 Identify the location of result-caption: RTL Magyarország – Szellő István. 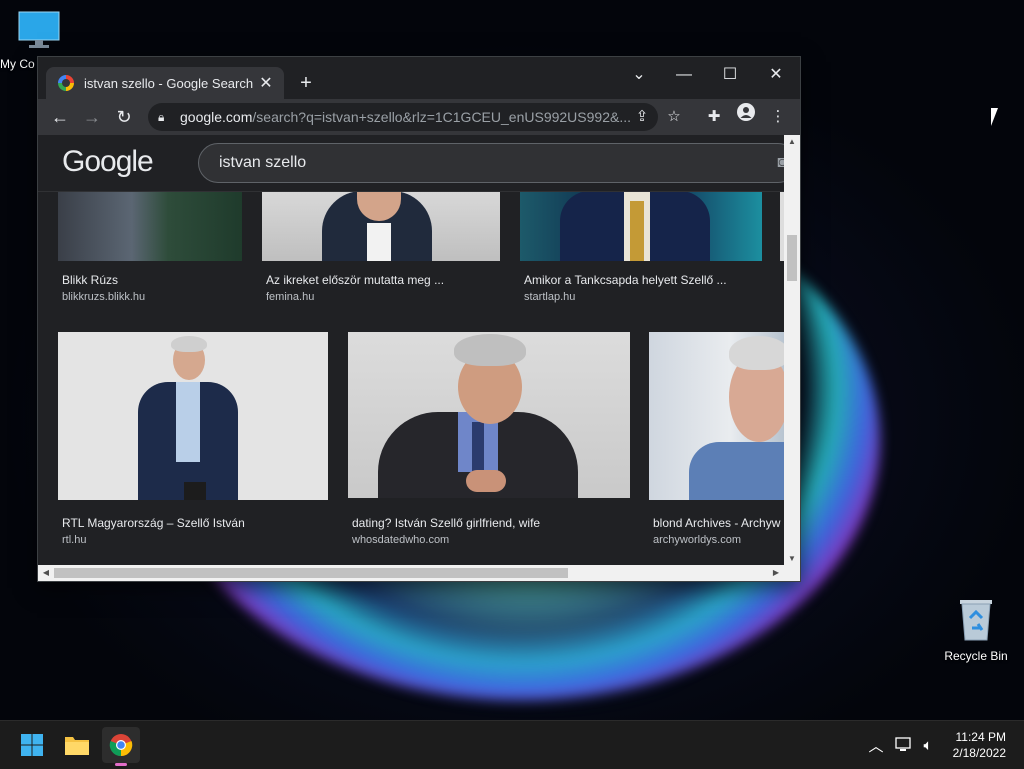
(153, 523).